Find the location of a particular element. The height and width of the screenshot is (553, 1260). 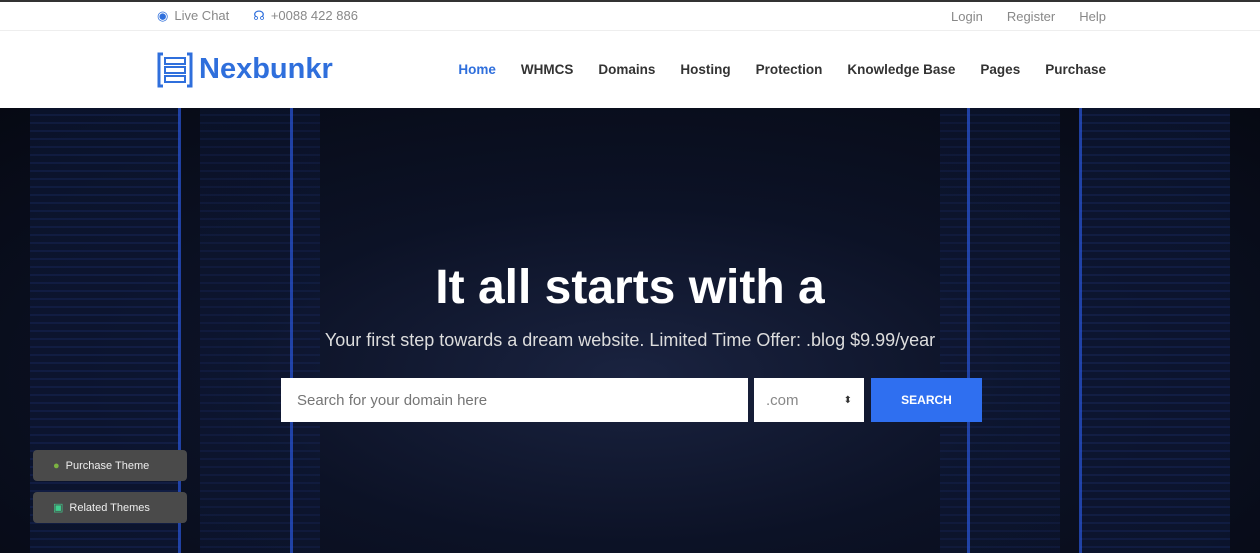

leaf-icon: ● is located at coordinates (56, 465).